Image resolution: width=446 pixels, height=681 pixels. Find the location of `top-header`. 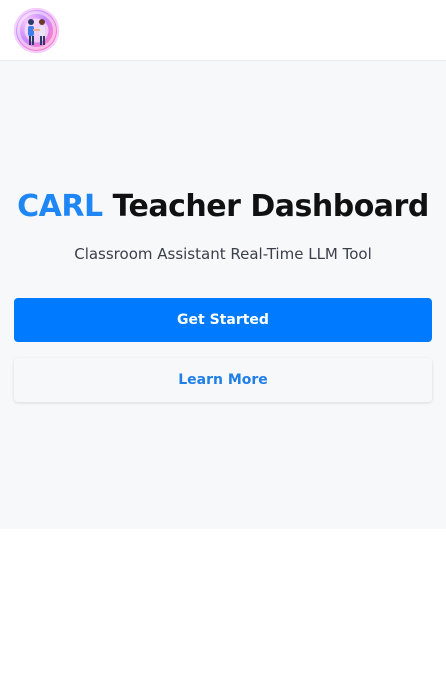

top-header is located at coordinates (223, 30).